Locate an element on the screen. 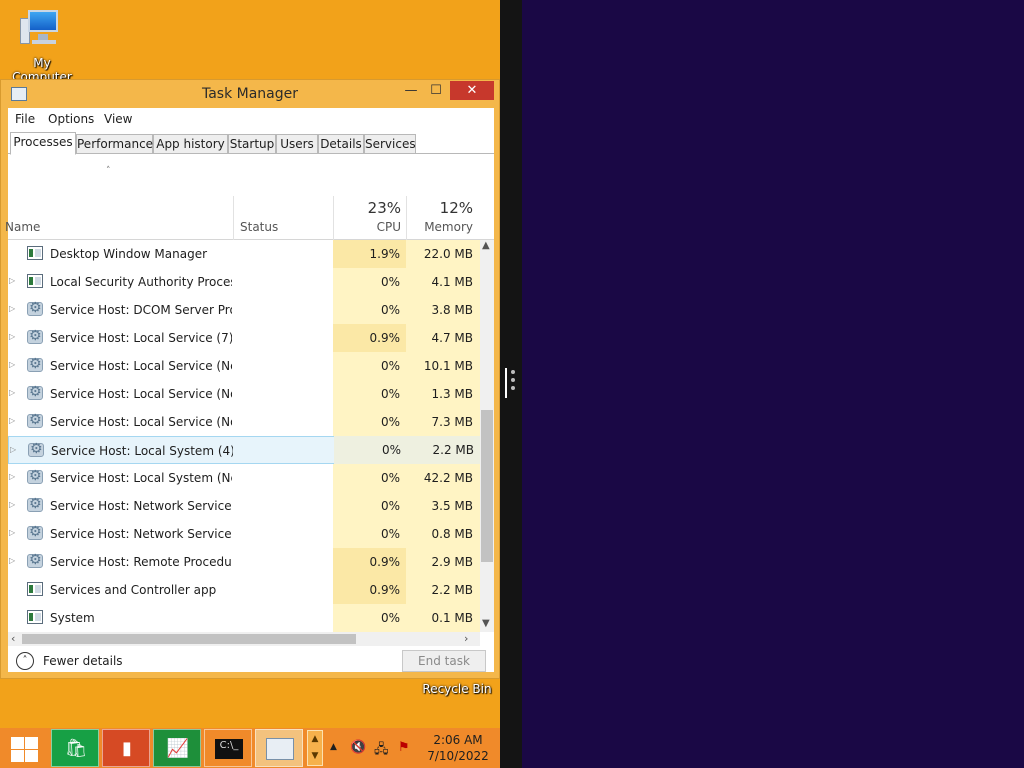 The height and width of the screenshot is (768, 1024). maximize-button: ☐ is located at coordinates (436, 90).